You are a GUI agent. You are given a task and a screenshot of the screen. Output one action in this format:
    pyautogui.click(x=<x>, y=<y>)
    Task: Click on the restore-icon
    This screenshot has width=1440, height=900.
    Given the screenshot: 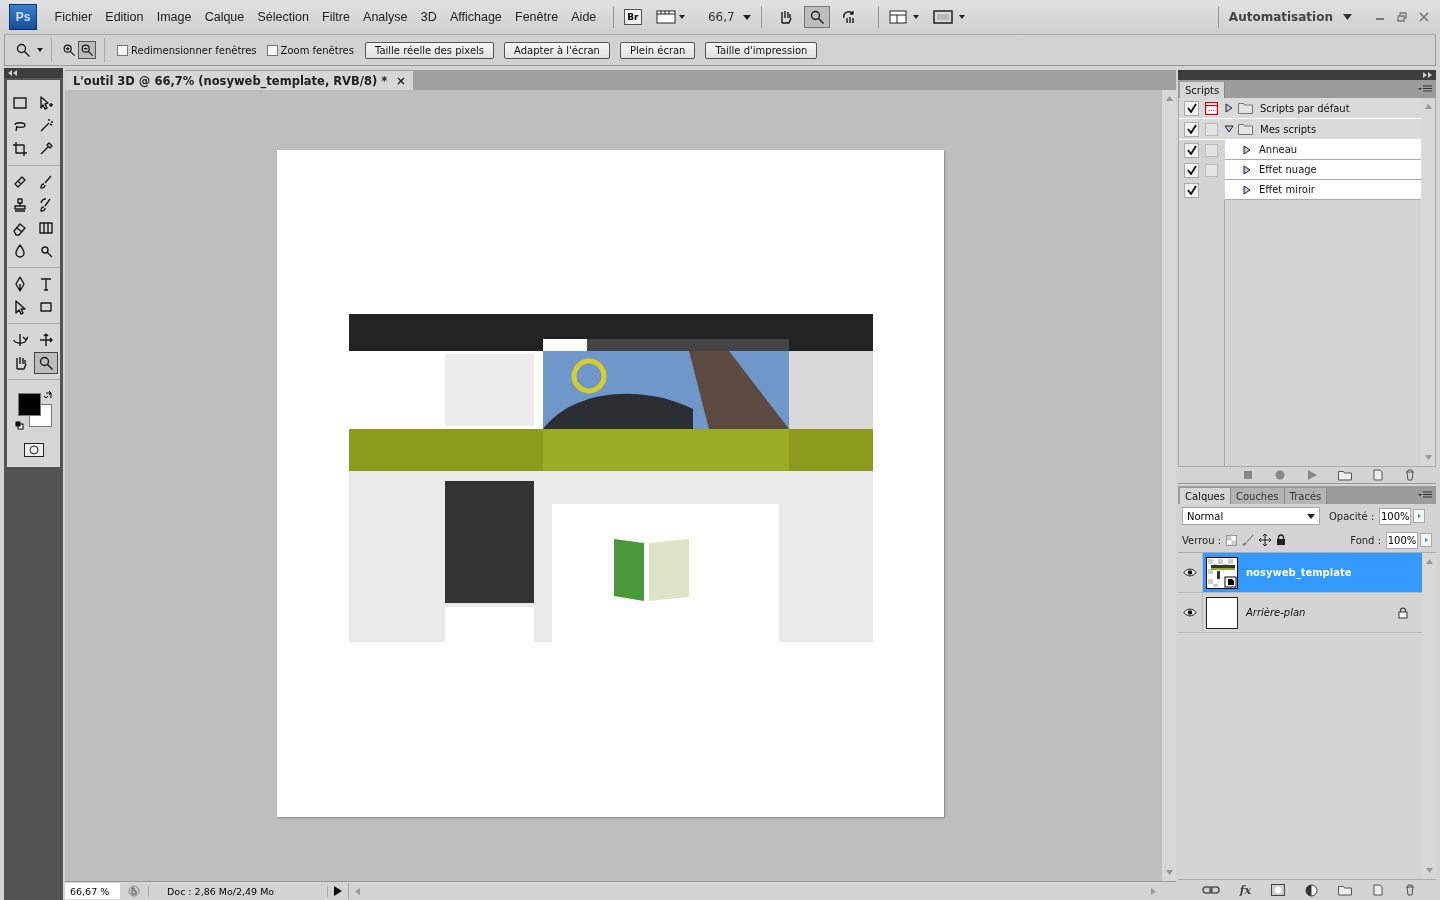 What is the action you would take?
    pyautogui.click(x=1402, y=17)
    